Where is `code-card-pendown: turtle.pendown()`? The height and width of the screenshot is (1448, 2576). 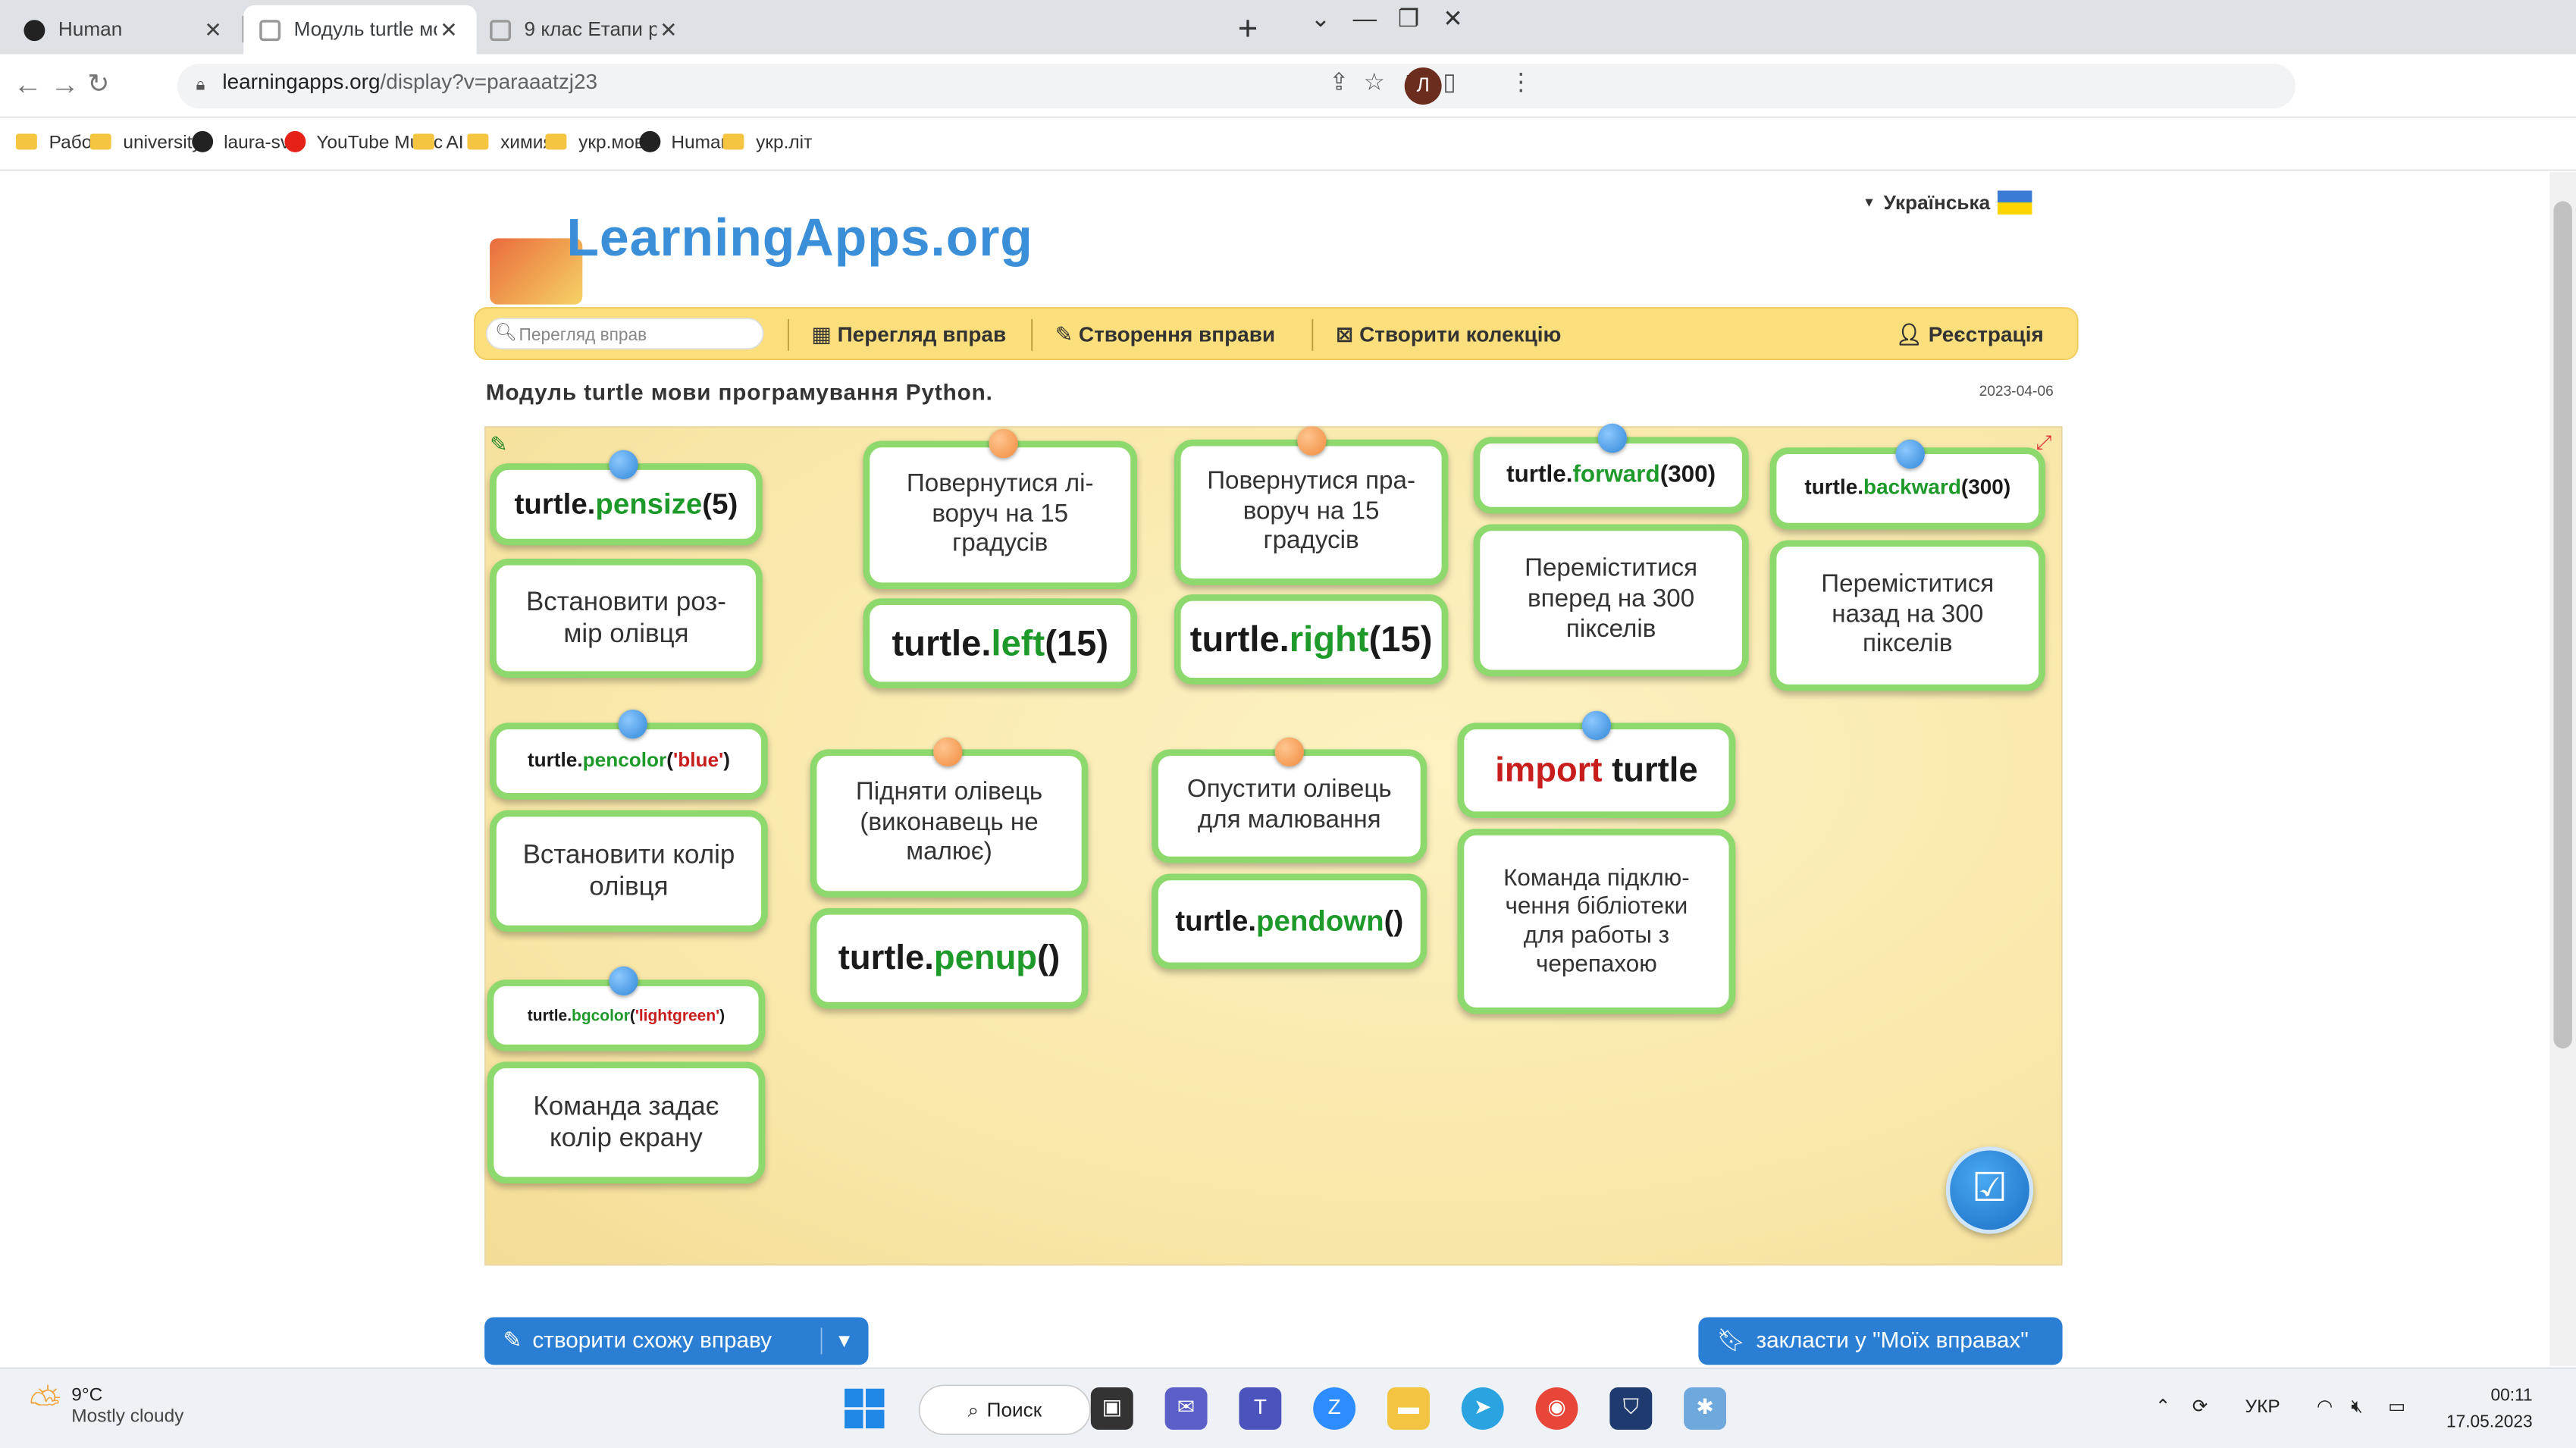
code-card-pendown: turtle.pendown() is located at coordinates (1289, 921).